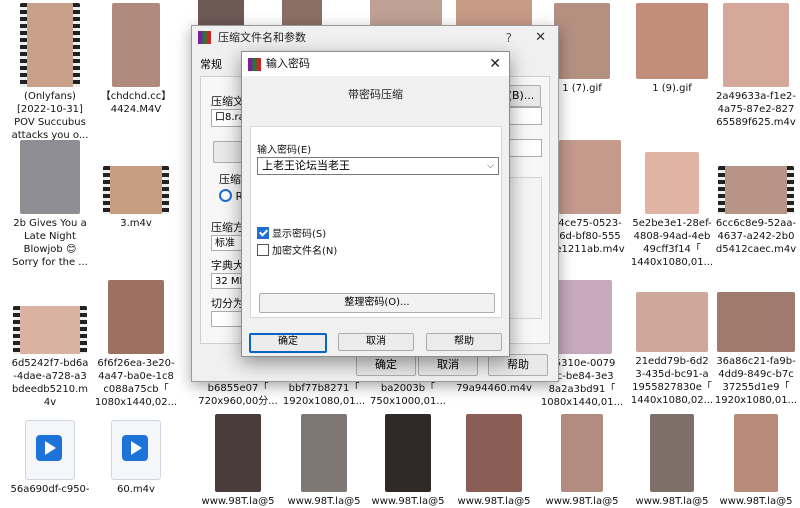 This screenshot has width=800, height=508. Describe the element at coordinates (299, 234) in the screenshot. I see `show-password-label: 显示密码(S)` at that location.